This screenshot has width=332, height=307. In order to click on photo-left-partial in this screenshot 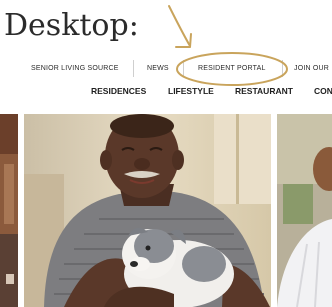, I will do `click(9, 210)`.